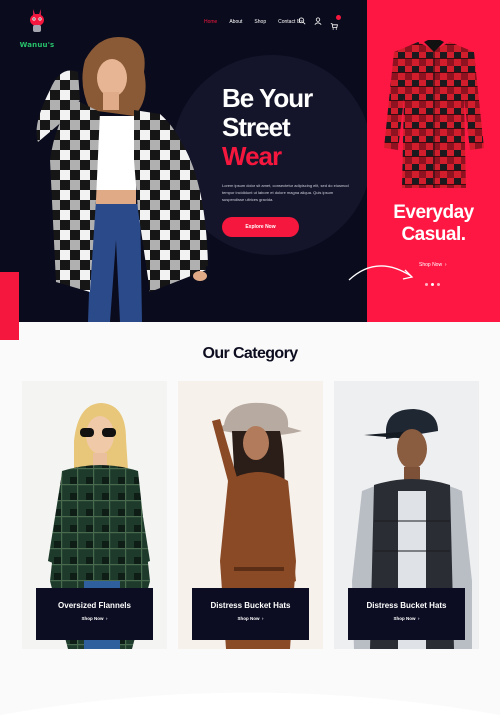 The image size is (500, 715). Describe the element at coordinates (9, 306) in the screenshot. I see `hero-accent-block` at that location.